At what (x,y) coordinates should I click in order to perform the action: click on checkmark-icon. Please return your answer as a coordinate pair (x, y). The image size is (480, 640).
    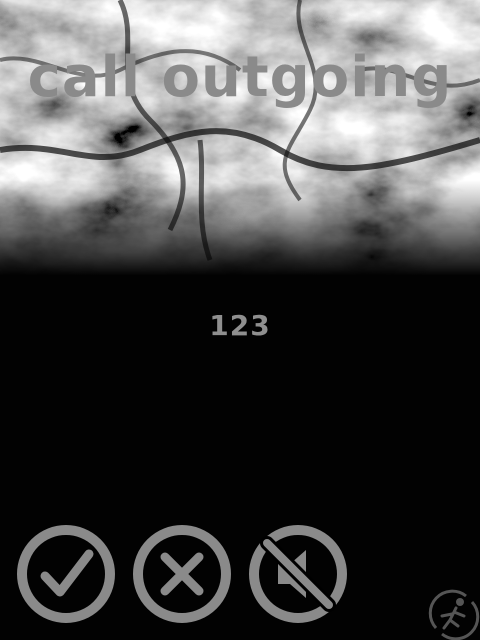
    Looking at the image, I should click on (66, 574).